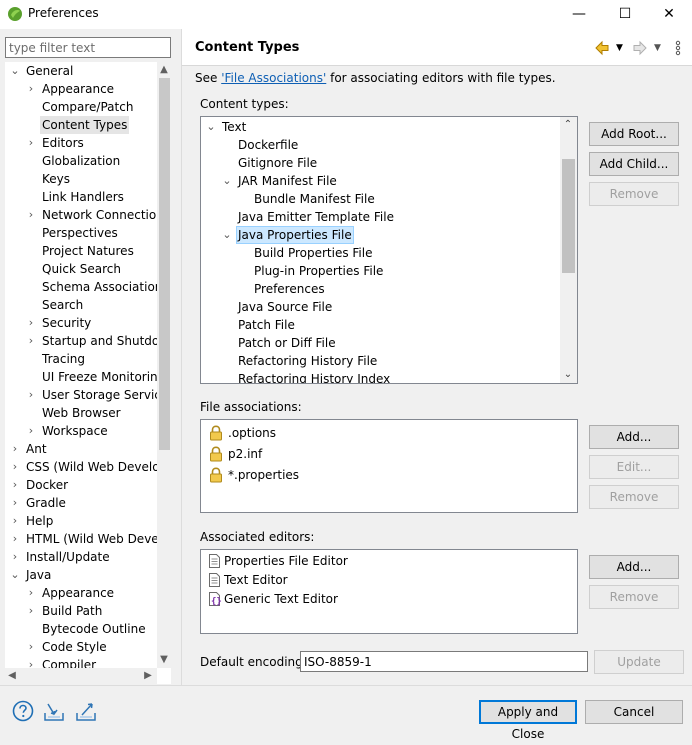  I want to click on tree-item: Compare/Patch, so click(81, 107).